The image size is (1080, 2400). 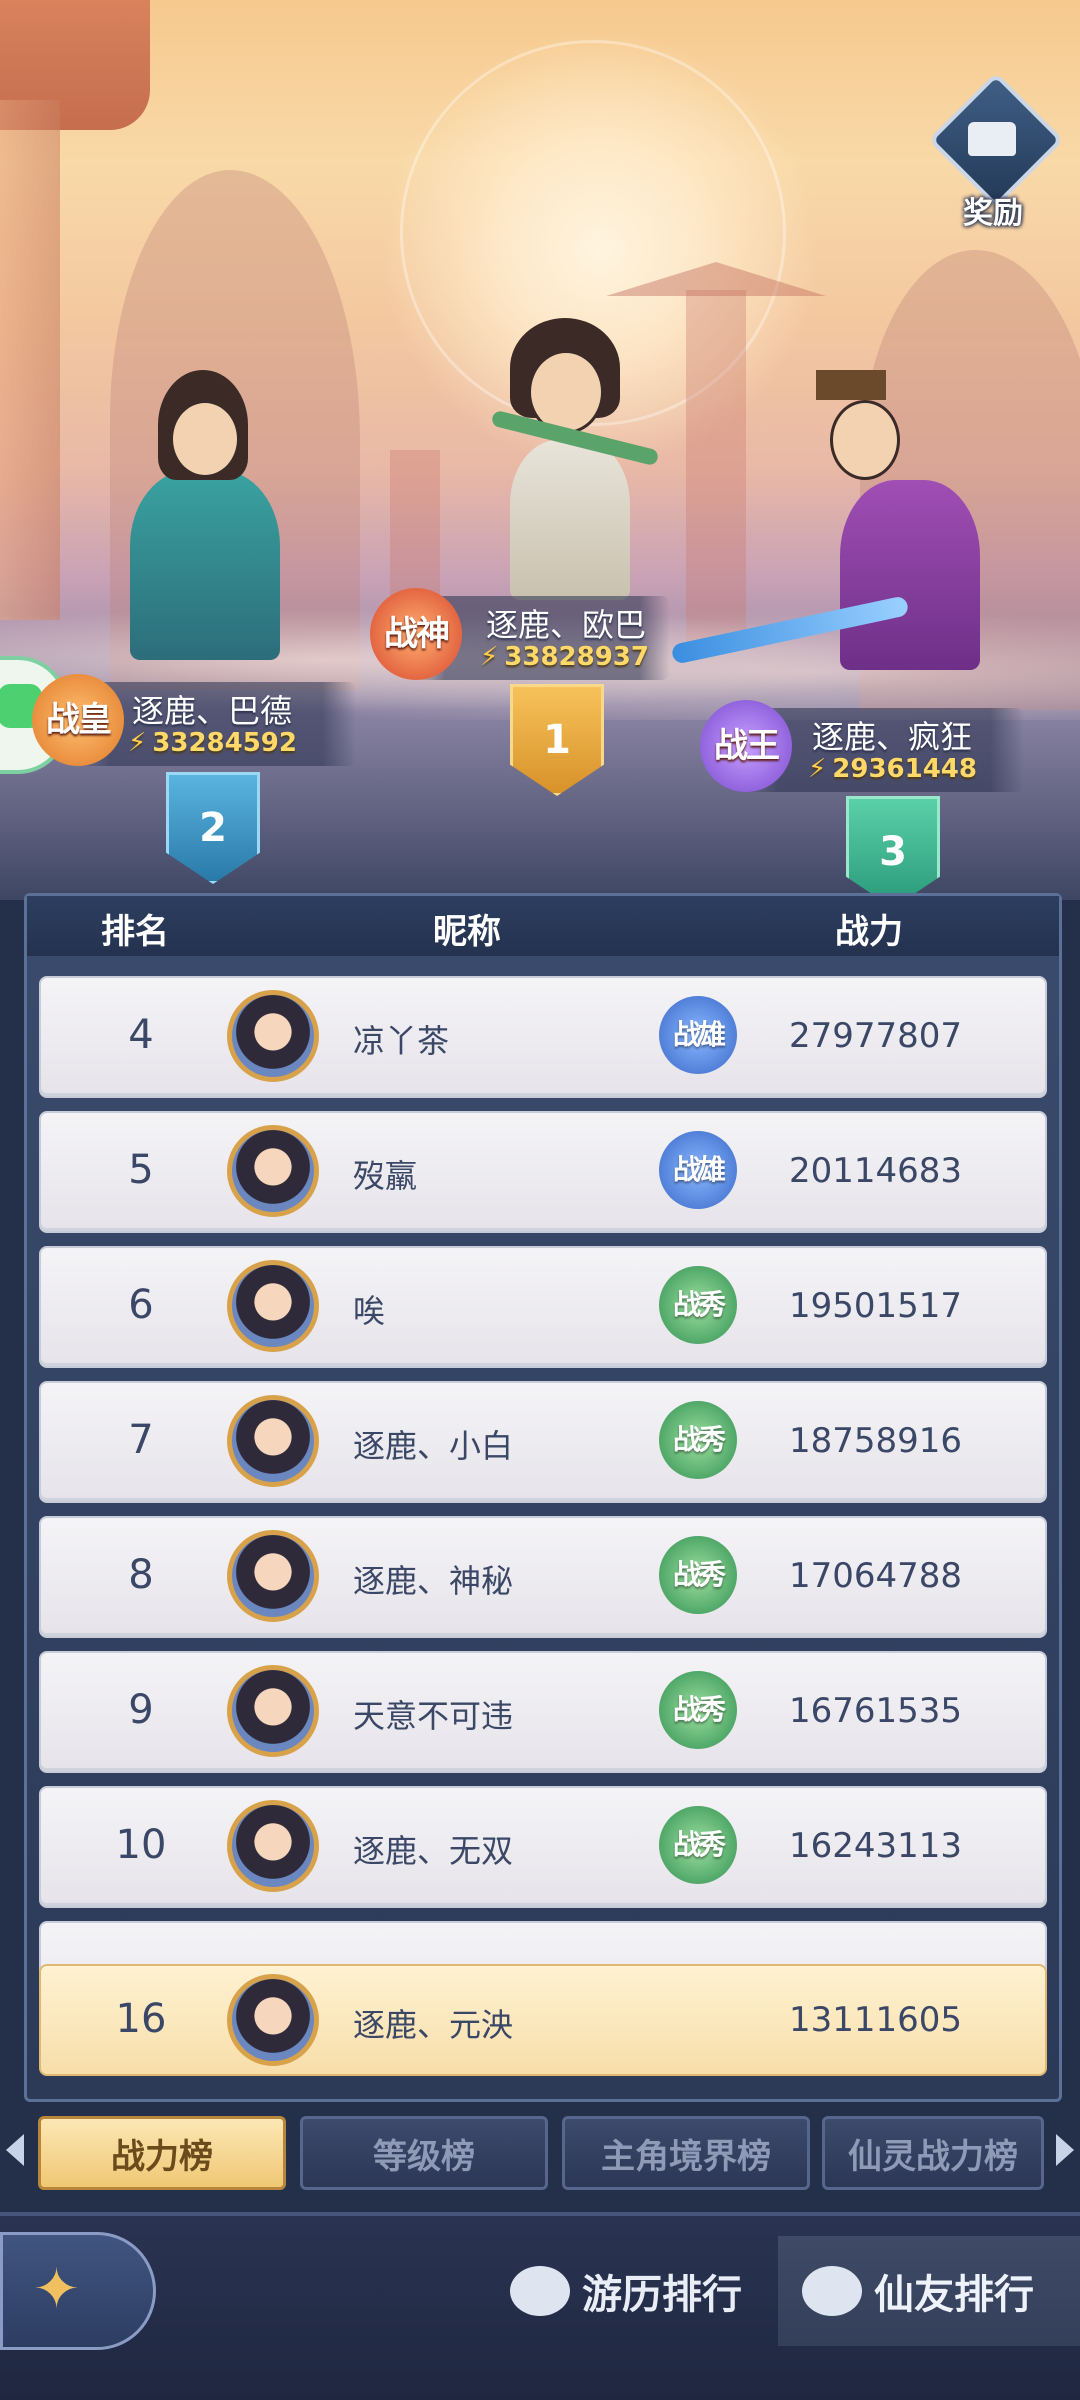 I want to click on row-rank: 8, so click(x=141, y=1575).